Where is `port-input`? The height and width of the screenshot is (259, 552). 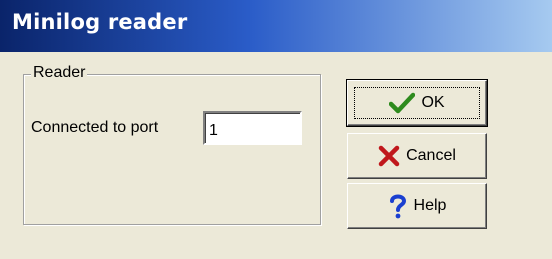 port-input is located at coordinates (252, 128).